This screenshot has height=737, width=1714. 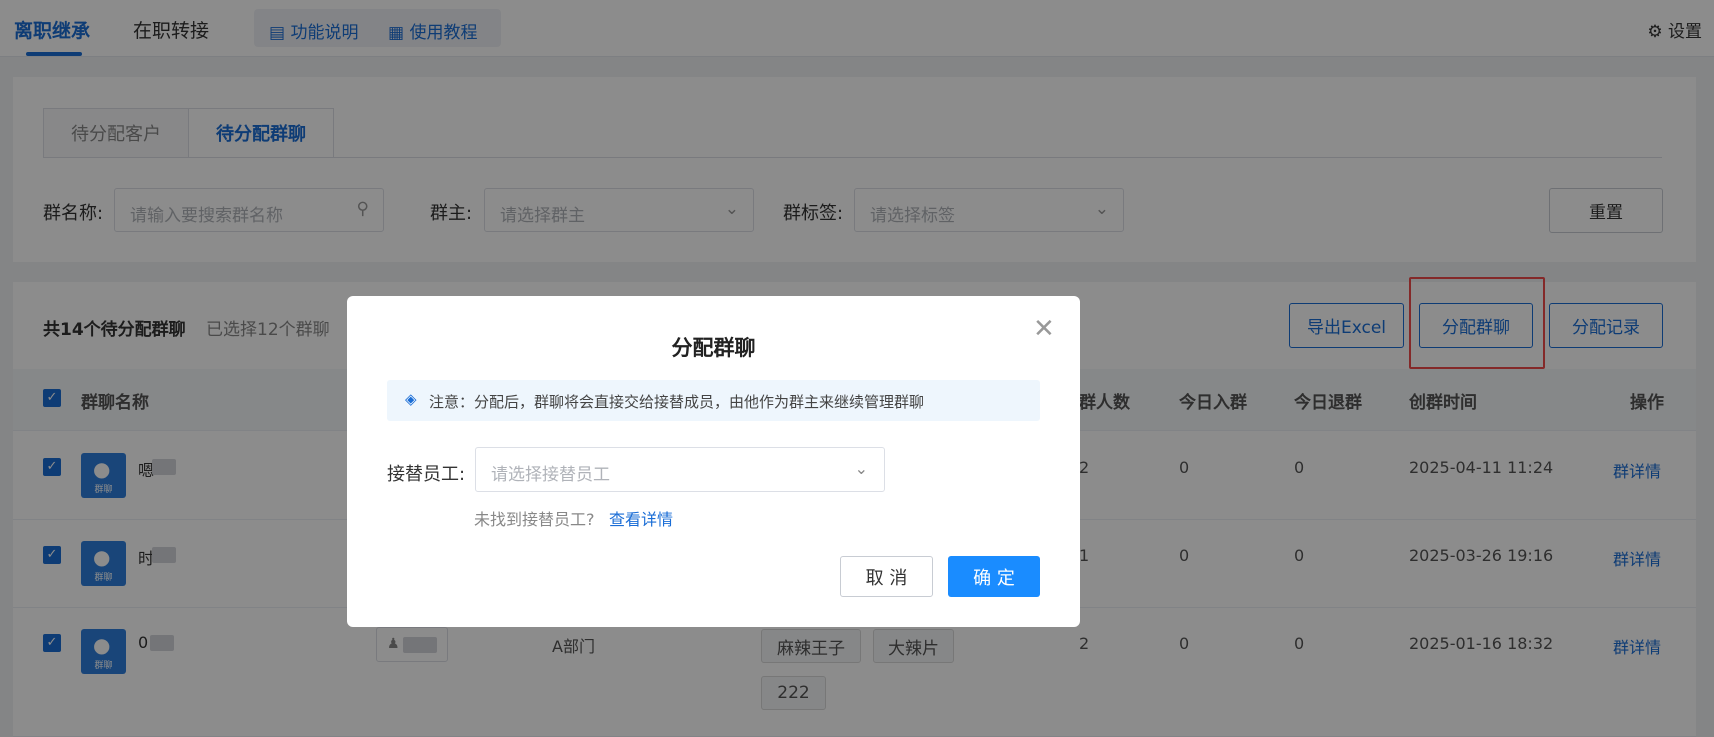 I want to click on close-icon: ✕, so click(x=1044, y=329).